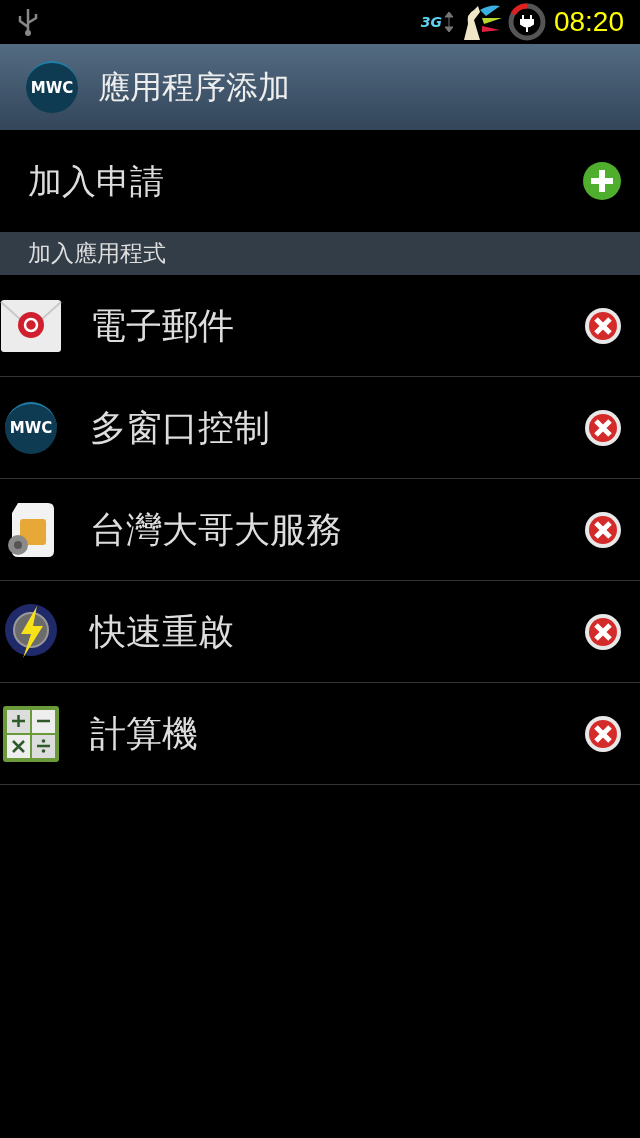 The image size is (640, 1138). What do you see at coordinates (162, 325) in the screenshot?
I see `app-name: 電子郵件` at bounding box center [162, 325].